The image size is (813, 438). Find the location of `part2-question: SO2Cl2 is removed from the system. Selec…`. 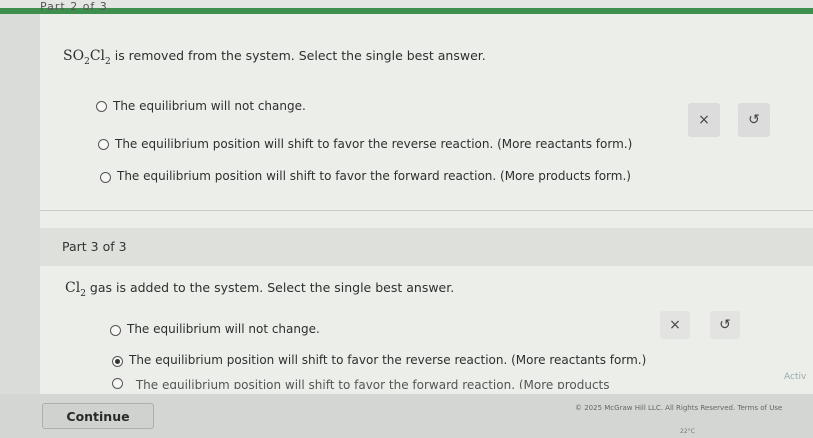

part2-question: SO2Cl2 is removed from the system. Selec… is located at coordinates (274, 57).